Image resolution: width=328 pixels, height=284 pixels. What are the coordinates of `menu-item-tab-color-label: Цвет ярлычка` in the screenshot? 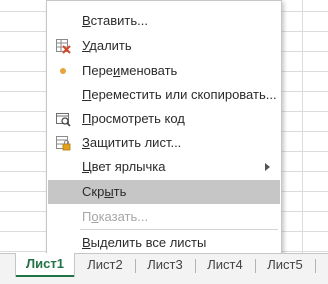 It's located at (124, 166).